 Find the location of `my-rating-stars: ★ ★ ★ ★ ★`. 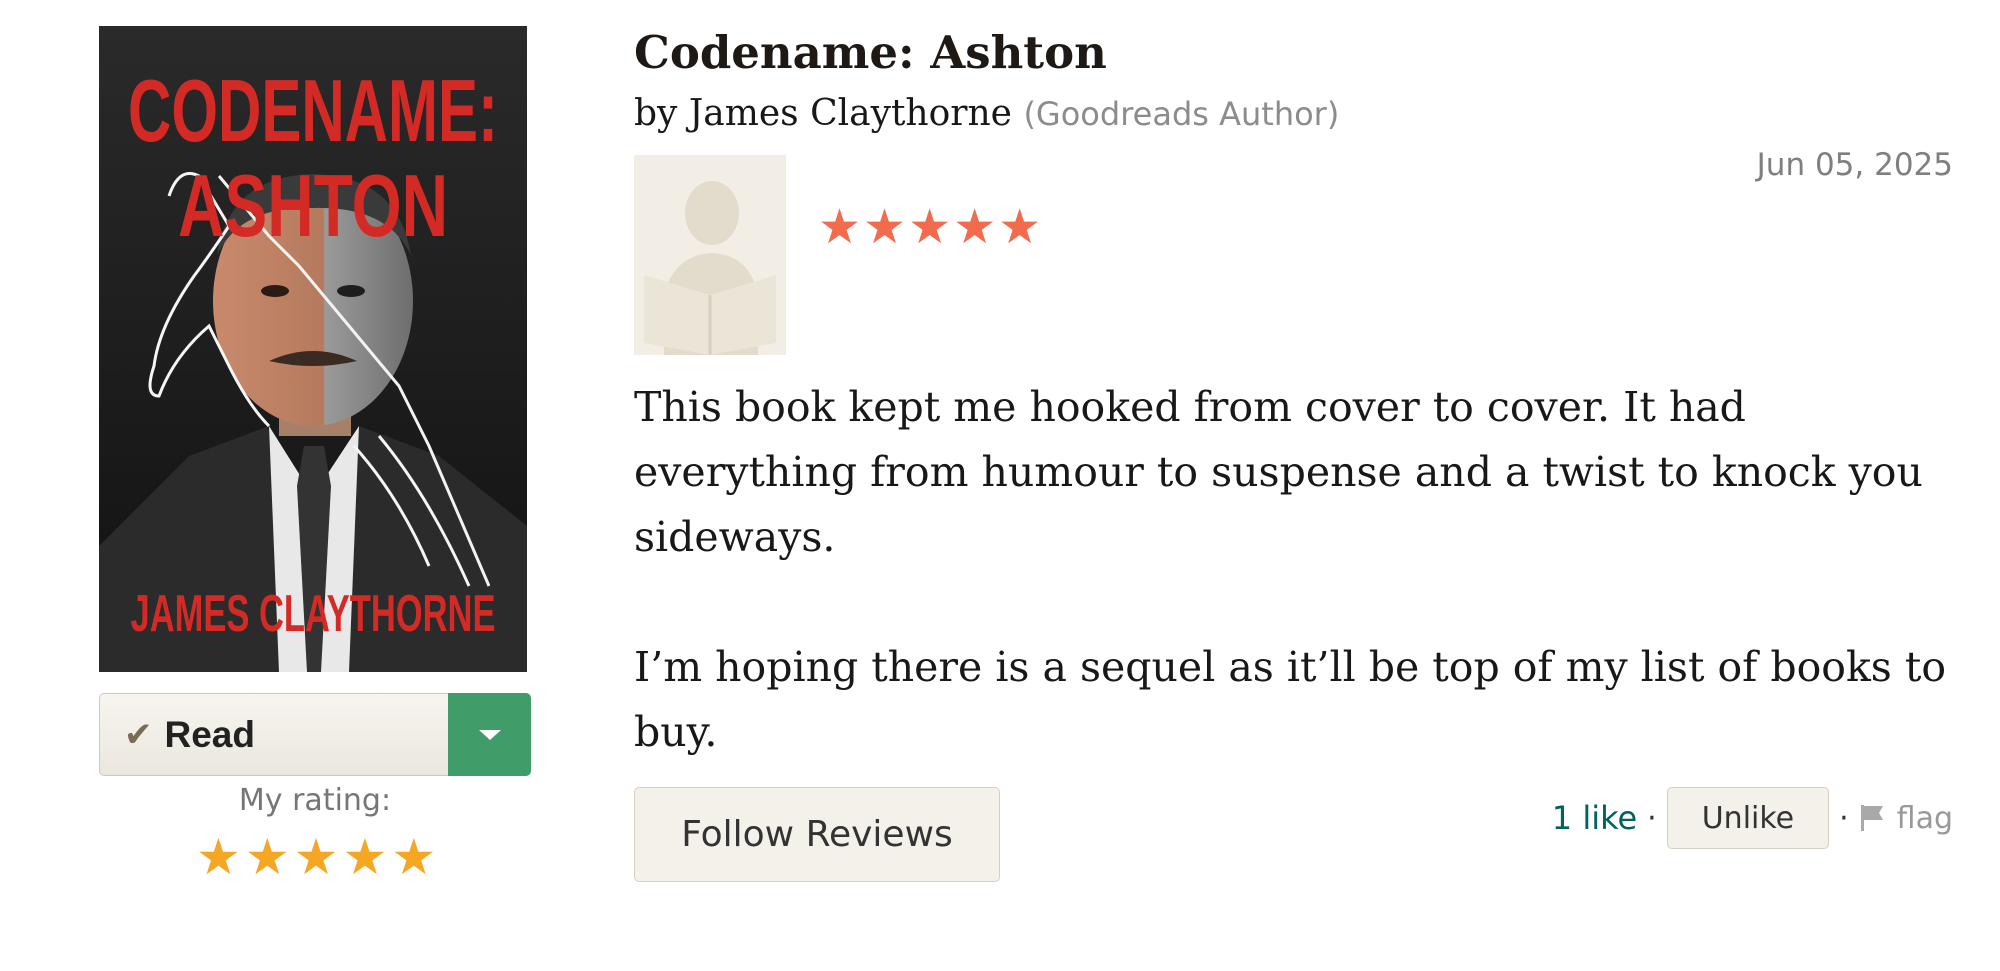

my-rating-stars: ★ ★ ★ ★ ★ is located at coordinates (316, 857).